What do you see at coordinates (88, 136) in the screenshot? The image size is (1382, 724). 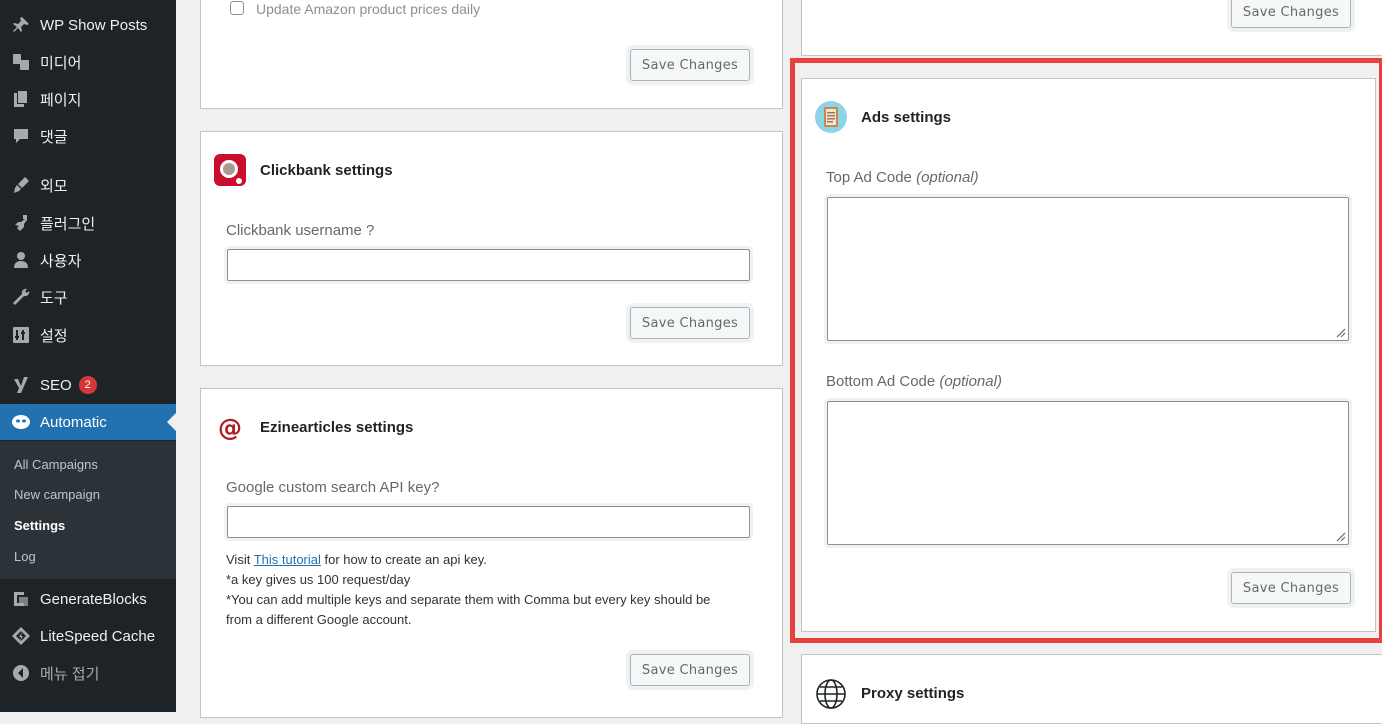 I see `menu-item-comments: 댓글` at bounding box center [88, 136].